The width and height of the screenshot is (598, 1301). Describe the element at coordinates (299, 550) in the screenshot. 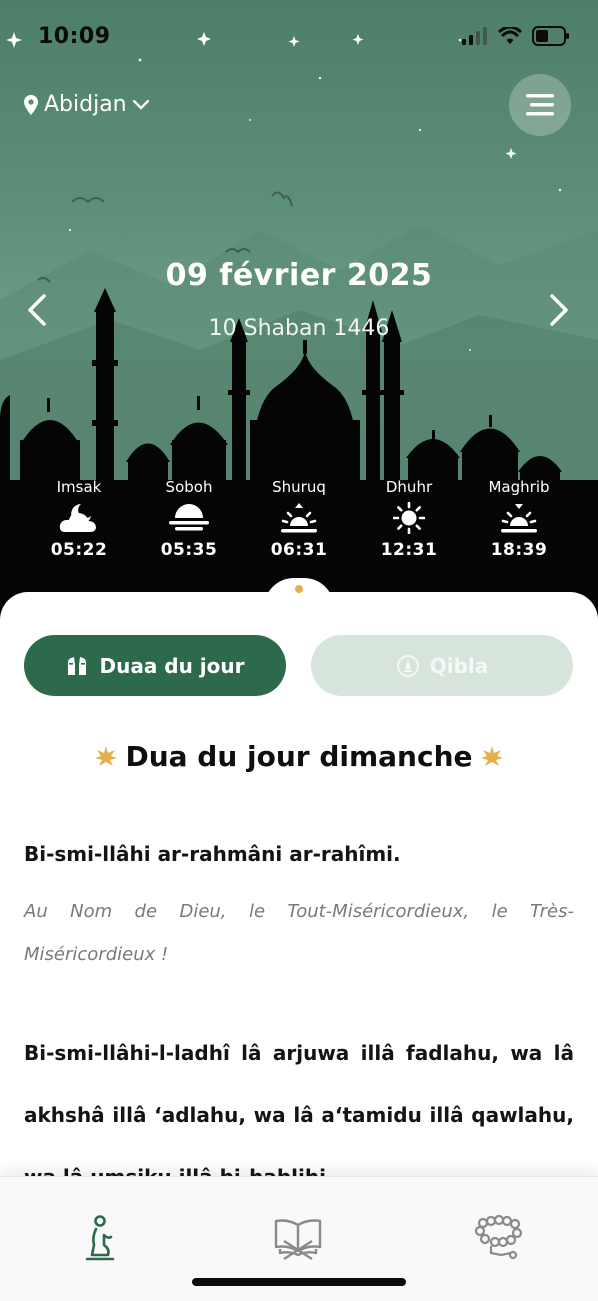

I see `prayer-time: 06:31` at that location.